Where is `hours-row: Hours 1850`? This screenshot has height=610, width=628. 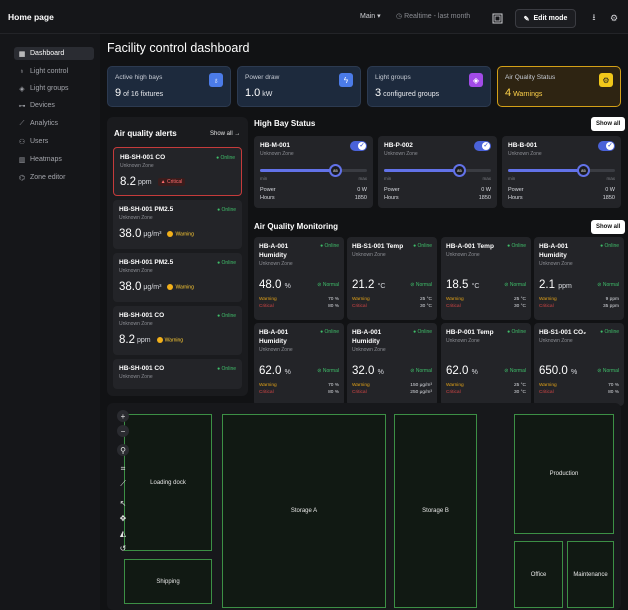
hours-row: Hours 1850 is located at coordinates (561, 198).